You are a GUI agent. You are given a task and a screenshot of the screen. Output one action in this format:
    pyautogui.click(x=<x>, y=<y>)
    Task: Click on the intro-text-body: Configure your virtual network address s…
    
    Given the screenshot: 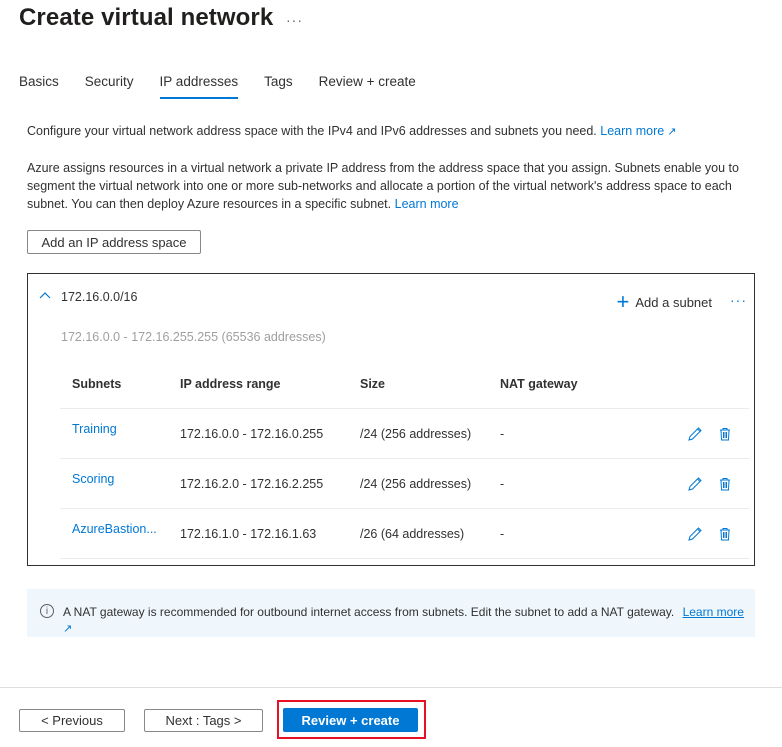 What is the action you would take?
    pyautogui.click(x=312, y=131)
    